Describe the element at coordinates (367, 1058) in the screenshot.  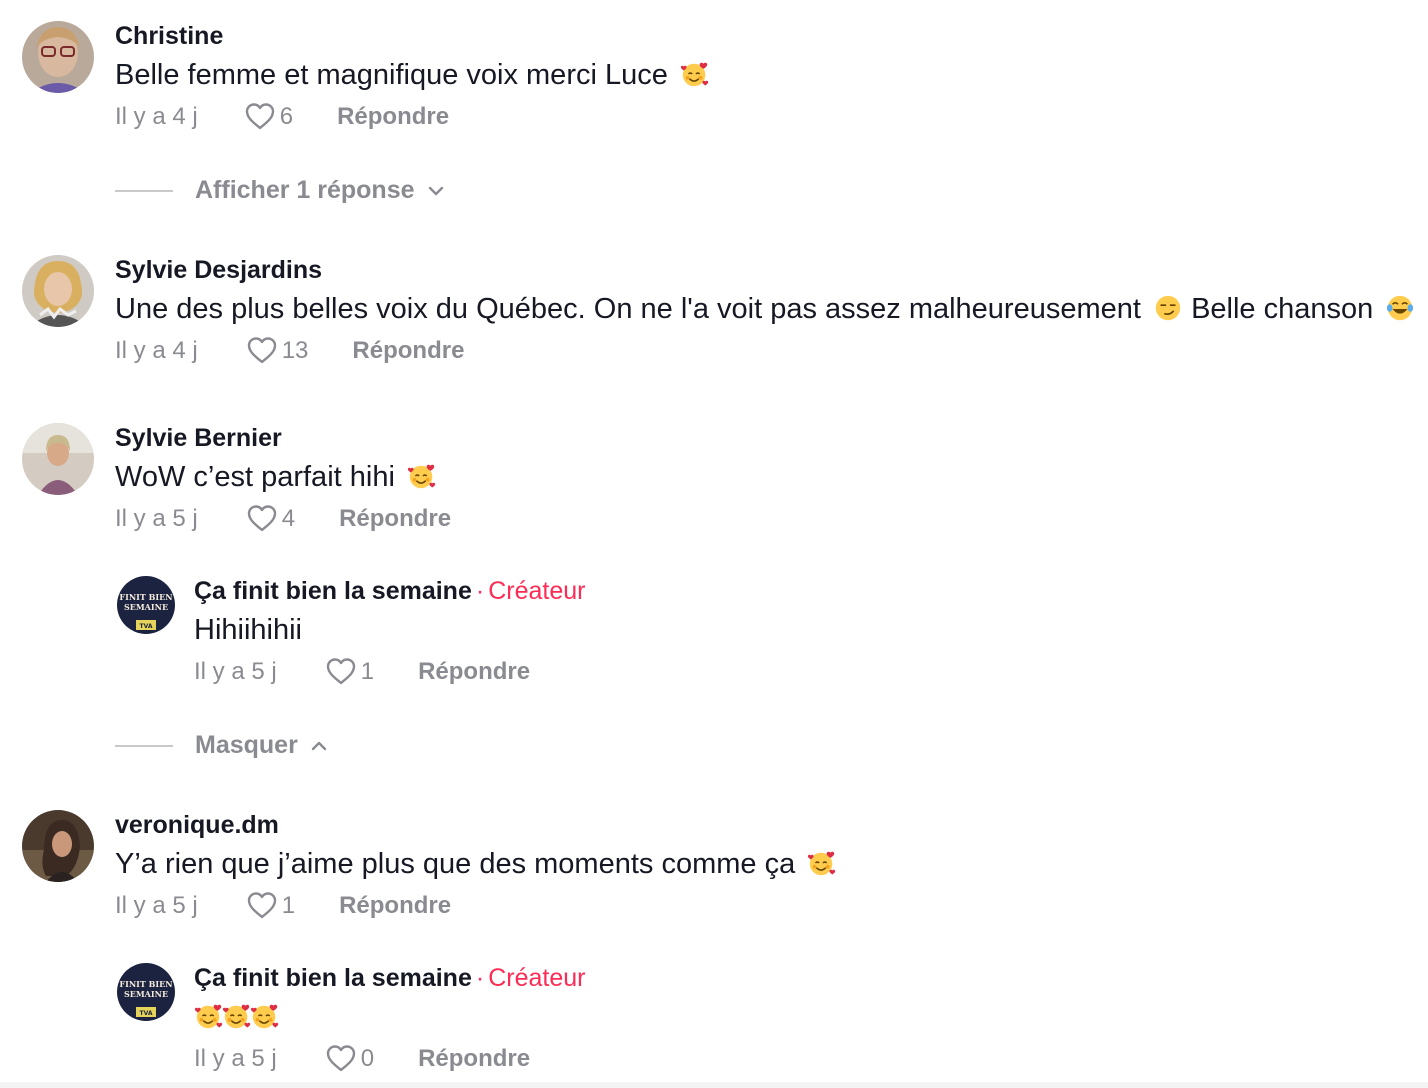
I see `like-count: 0` at that location.